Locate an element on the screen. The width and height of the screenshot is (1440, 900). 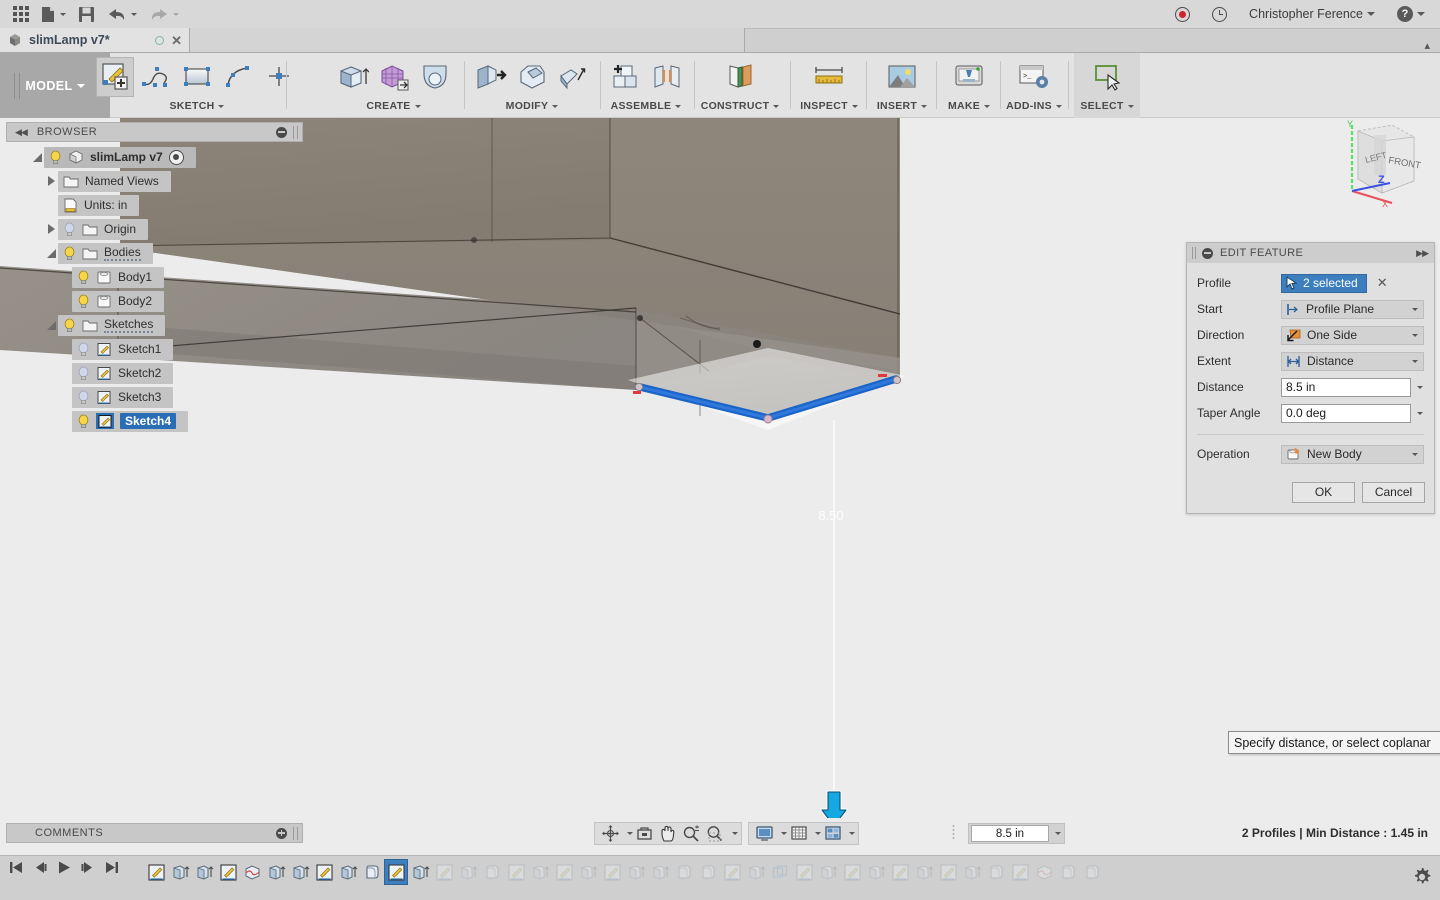
ribbon-group-label: SKETCH is located at coordinates (197, 106).